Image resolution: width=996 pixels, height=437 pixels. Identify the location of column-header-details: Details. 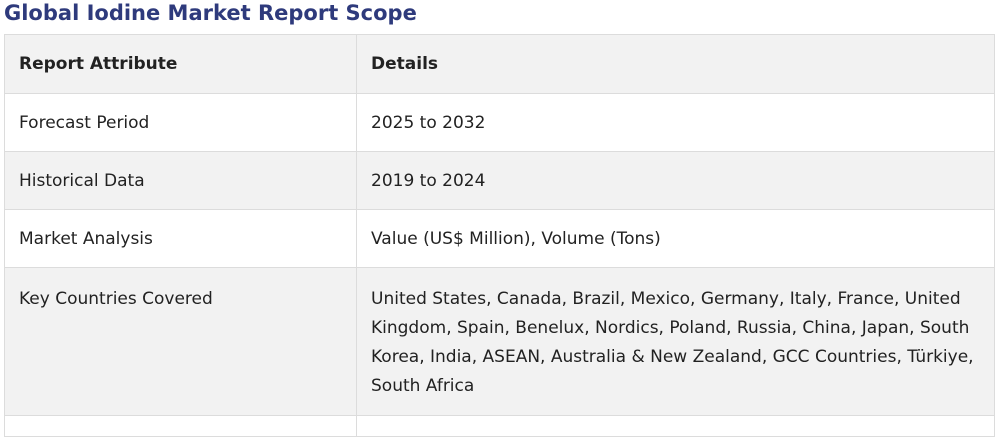
(675, 64).